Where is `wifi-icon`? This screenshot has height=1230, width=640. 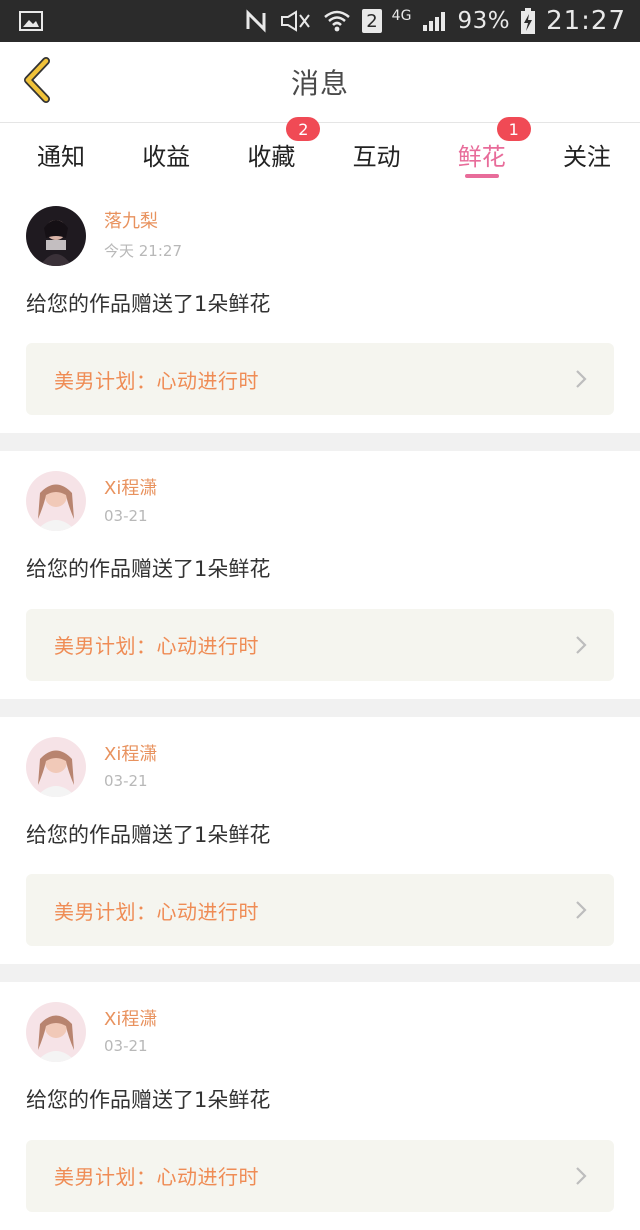
wifi-icon is located at coordinates (337, 21).